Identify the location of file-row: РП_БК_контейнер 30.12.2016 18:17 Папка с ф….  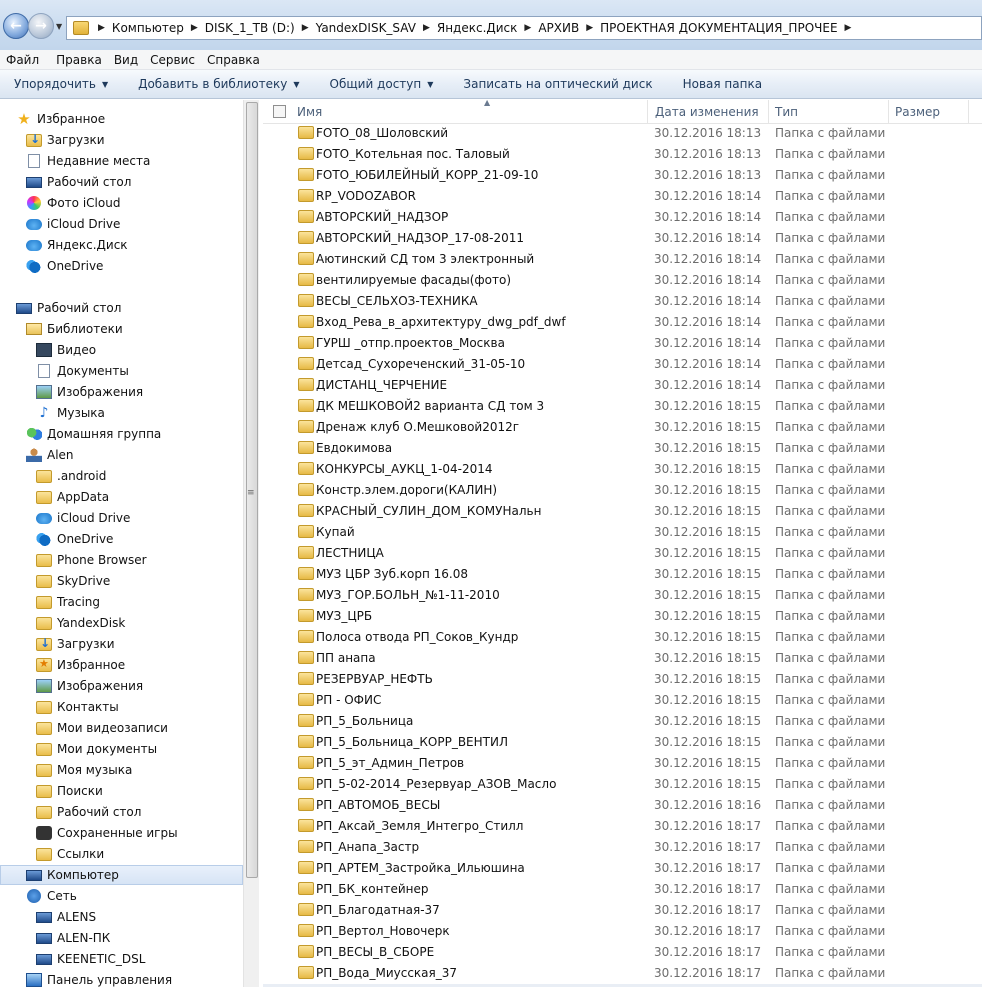
(622, 888).